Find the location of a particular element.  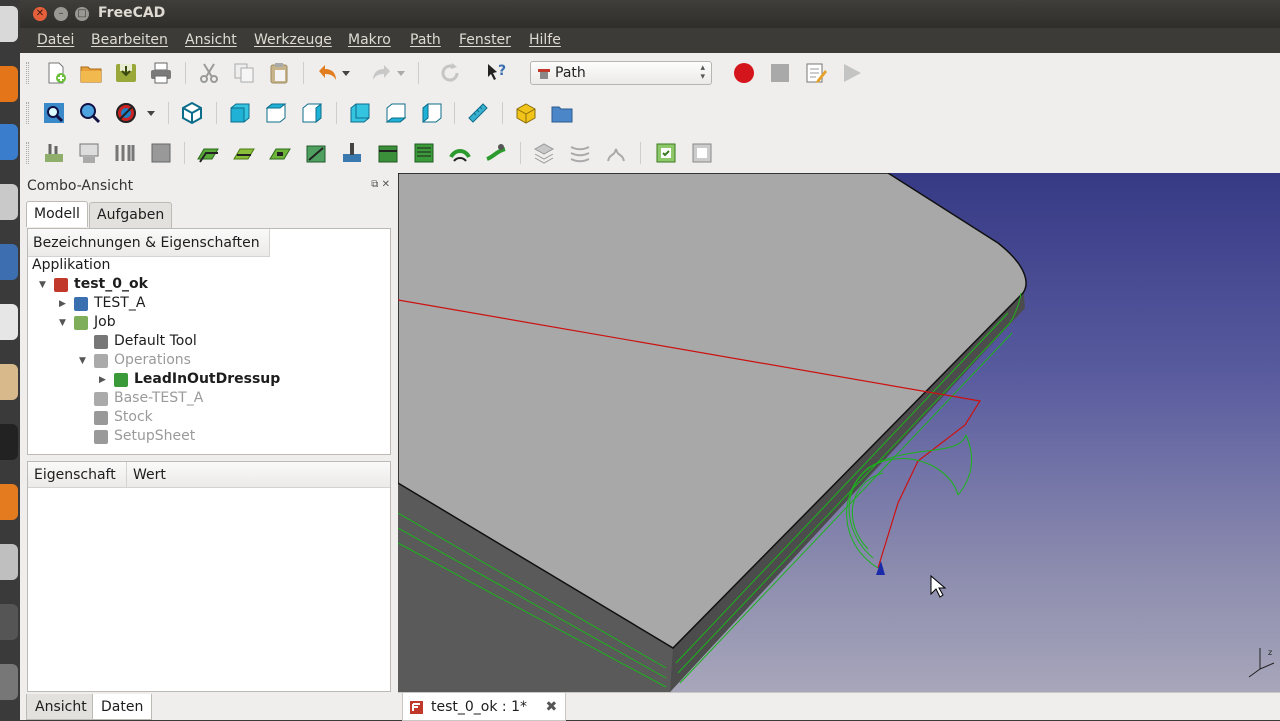

launcher-app-icon is located at coordinates (9, 622).